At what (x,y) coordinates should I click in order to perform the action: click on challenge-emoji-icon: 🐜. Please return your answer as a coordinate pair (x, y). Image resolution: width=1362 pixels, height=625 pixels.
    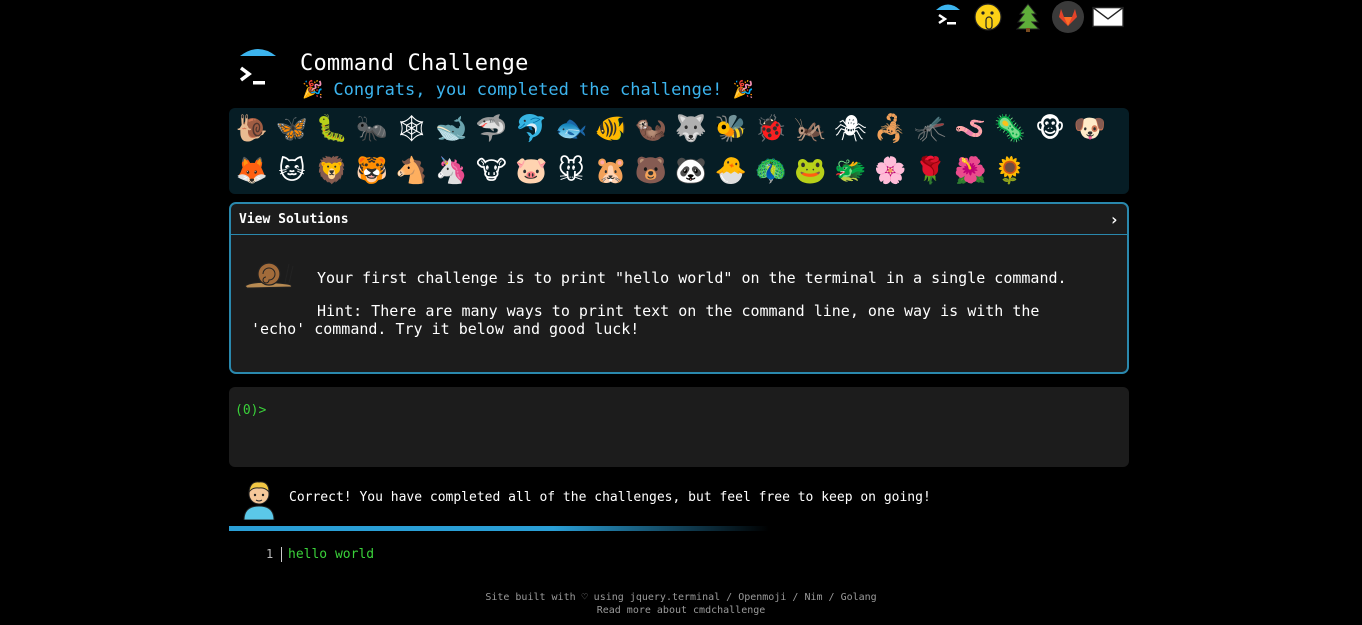
    Looking at the image, I should click on (372, 129).